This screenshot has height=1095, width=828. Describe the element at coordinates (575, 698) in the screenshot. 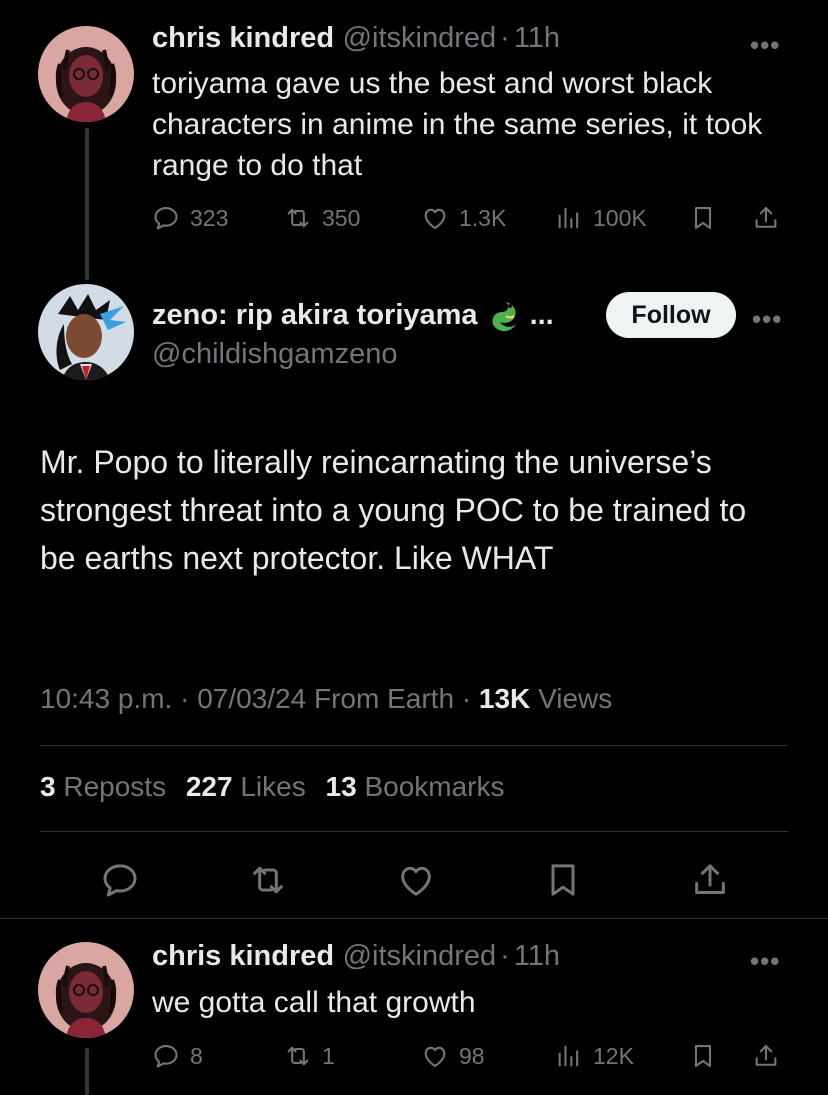

I see `views-label: Views` at that location.